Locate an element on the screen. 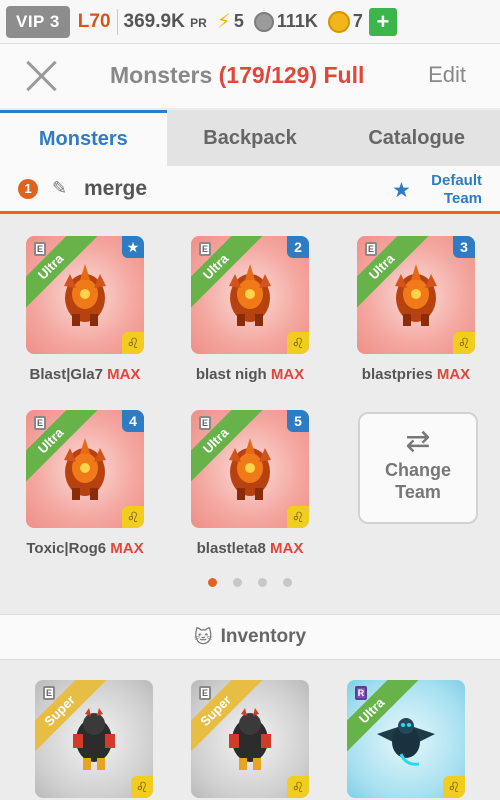  gold-stat: 7 is located at coordinates (345, 21).